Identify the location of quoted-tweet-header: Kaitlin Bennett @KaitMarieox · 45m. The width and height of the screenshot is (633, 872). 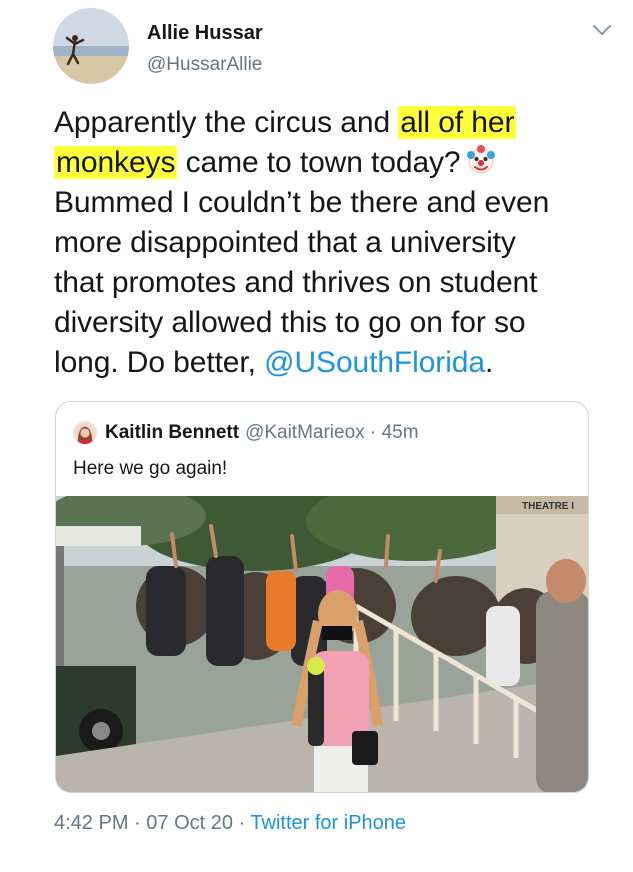
(246, 433).